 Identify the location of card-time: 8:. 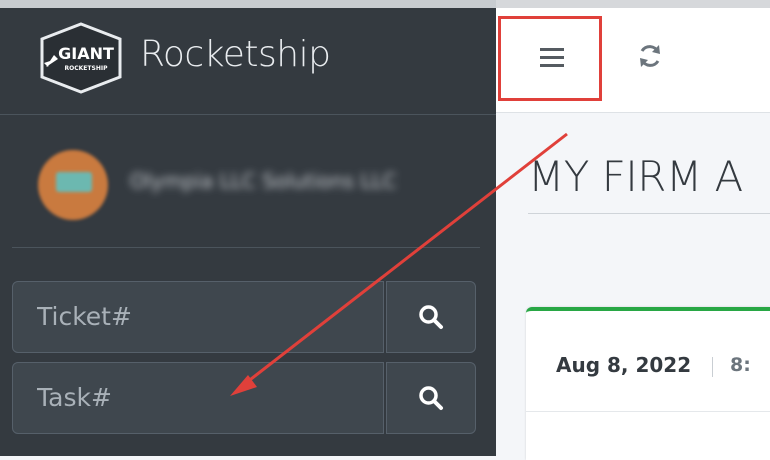
(740, 365).